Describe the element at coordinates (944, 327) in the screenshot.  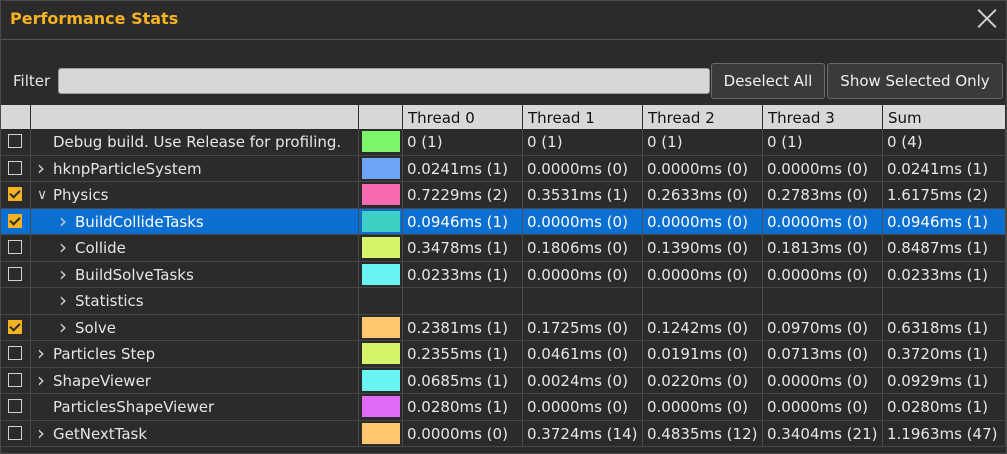
I see `row-value-cell: 0.6318ms (1)` at that location.